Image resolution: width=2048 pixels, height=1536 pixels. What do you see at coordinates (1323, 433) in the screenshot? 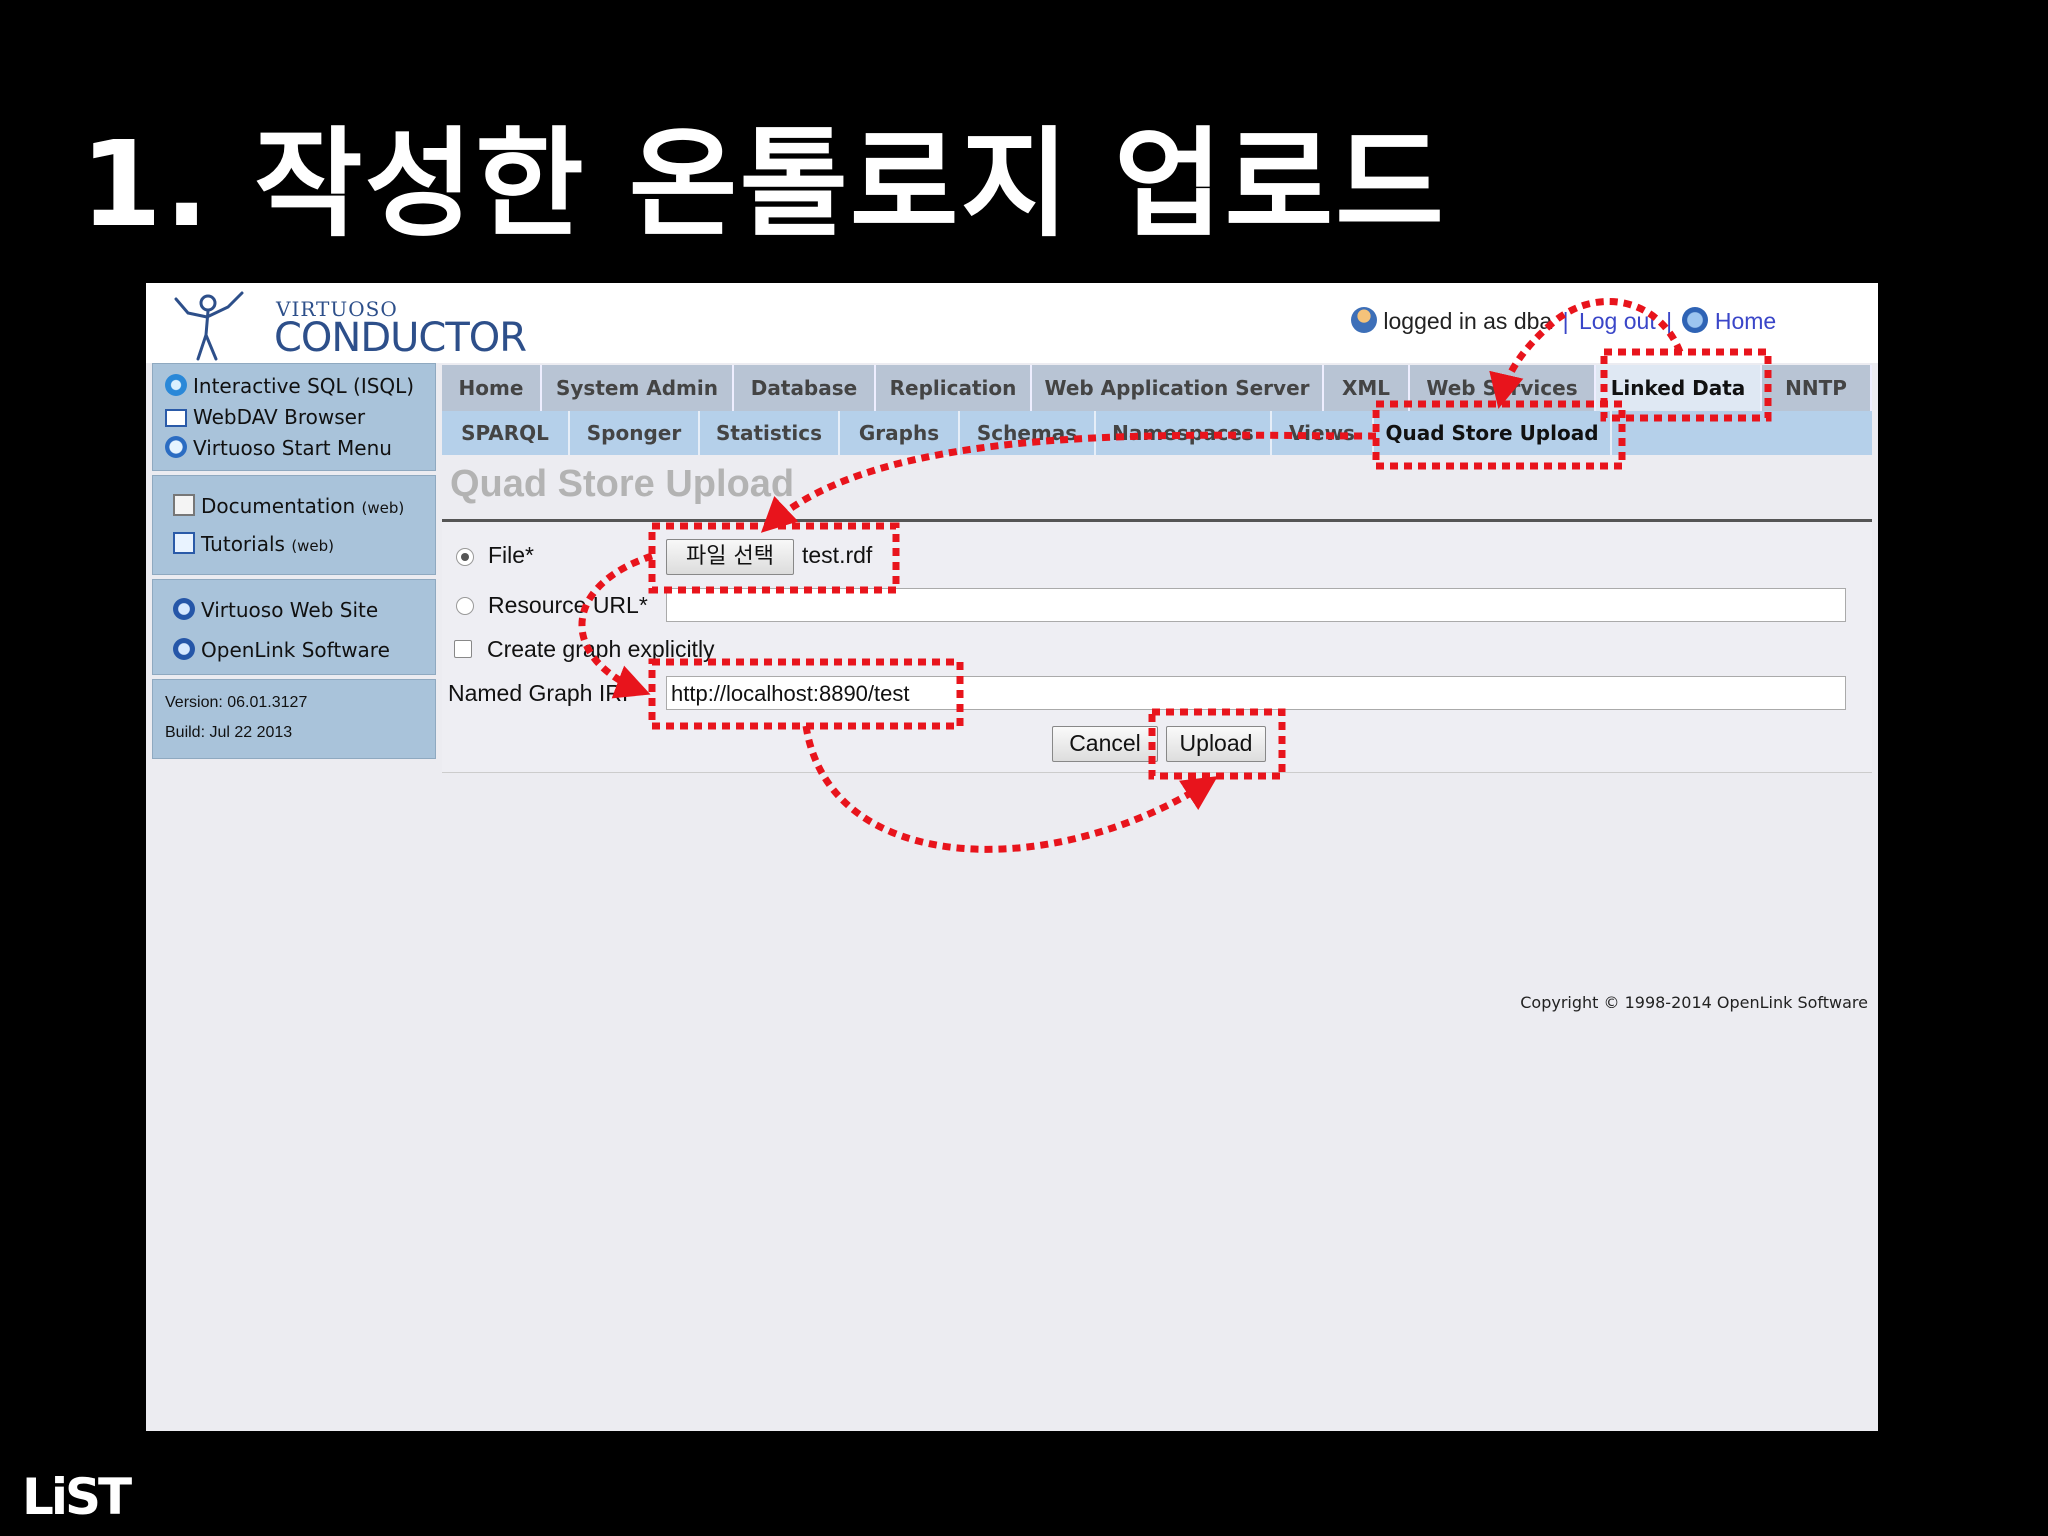
I see `subtab-views: Views` at bounding box center [1323, 433].